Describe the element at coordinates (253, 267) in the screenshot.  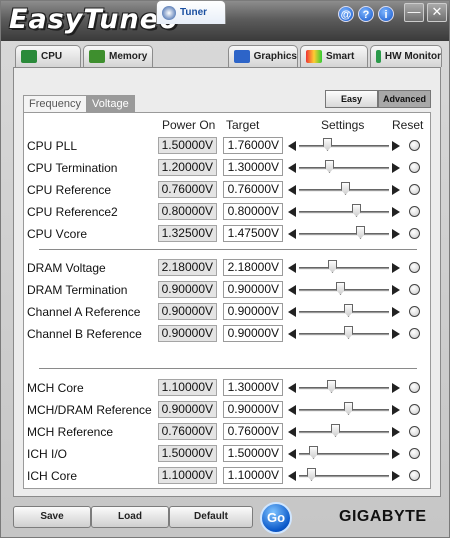
I see `target-value-input: 2.18000V` at that location.